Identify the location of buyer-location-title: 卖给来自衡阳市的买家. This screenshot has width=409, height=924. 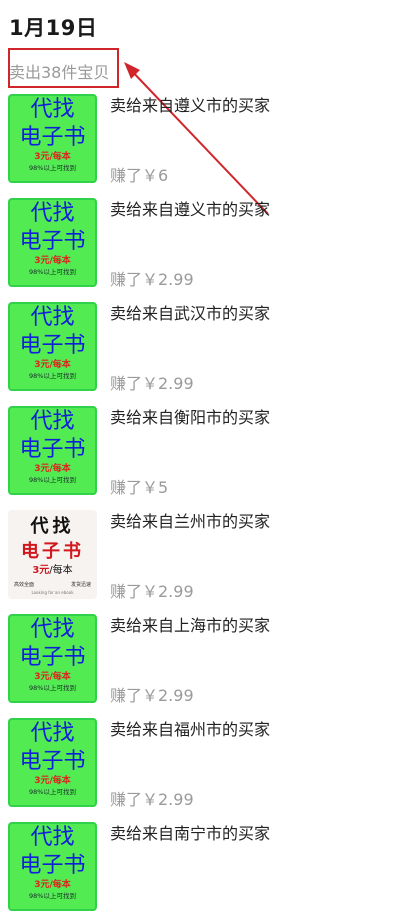
(190, 417).